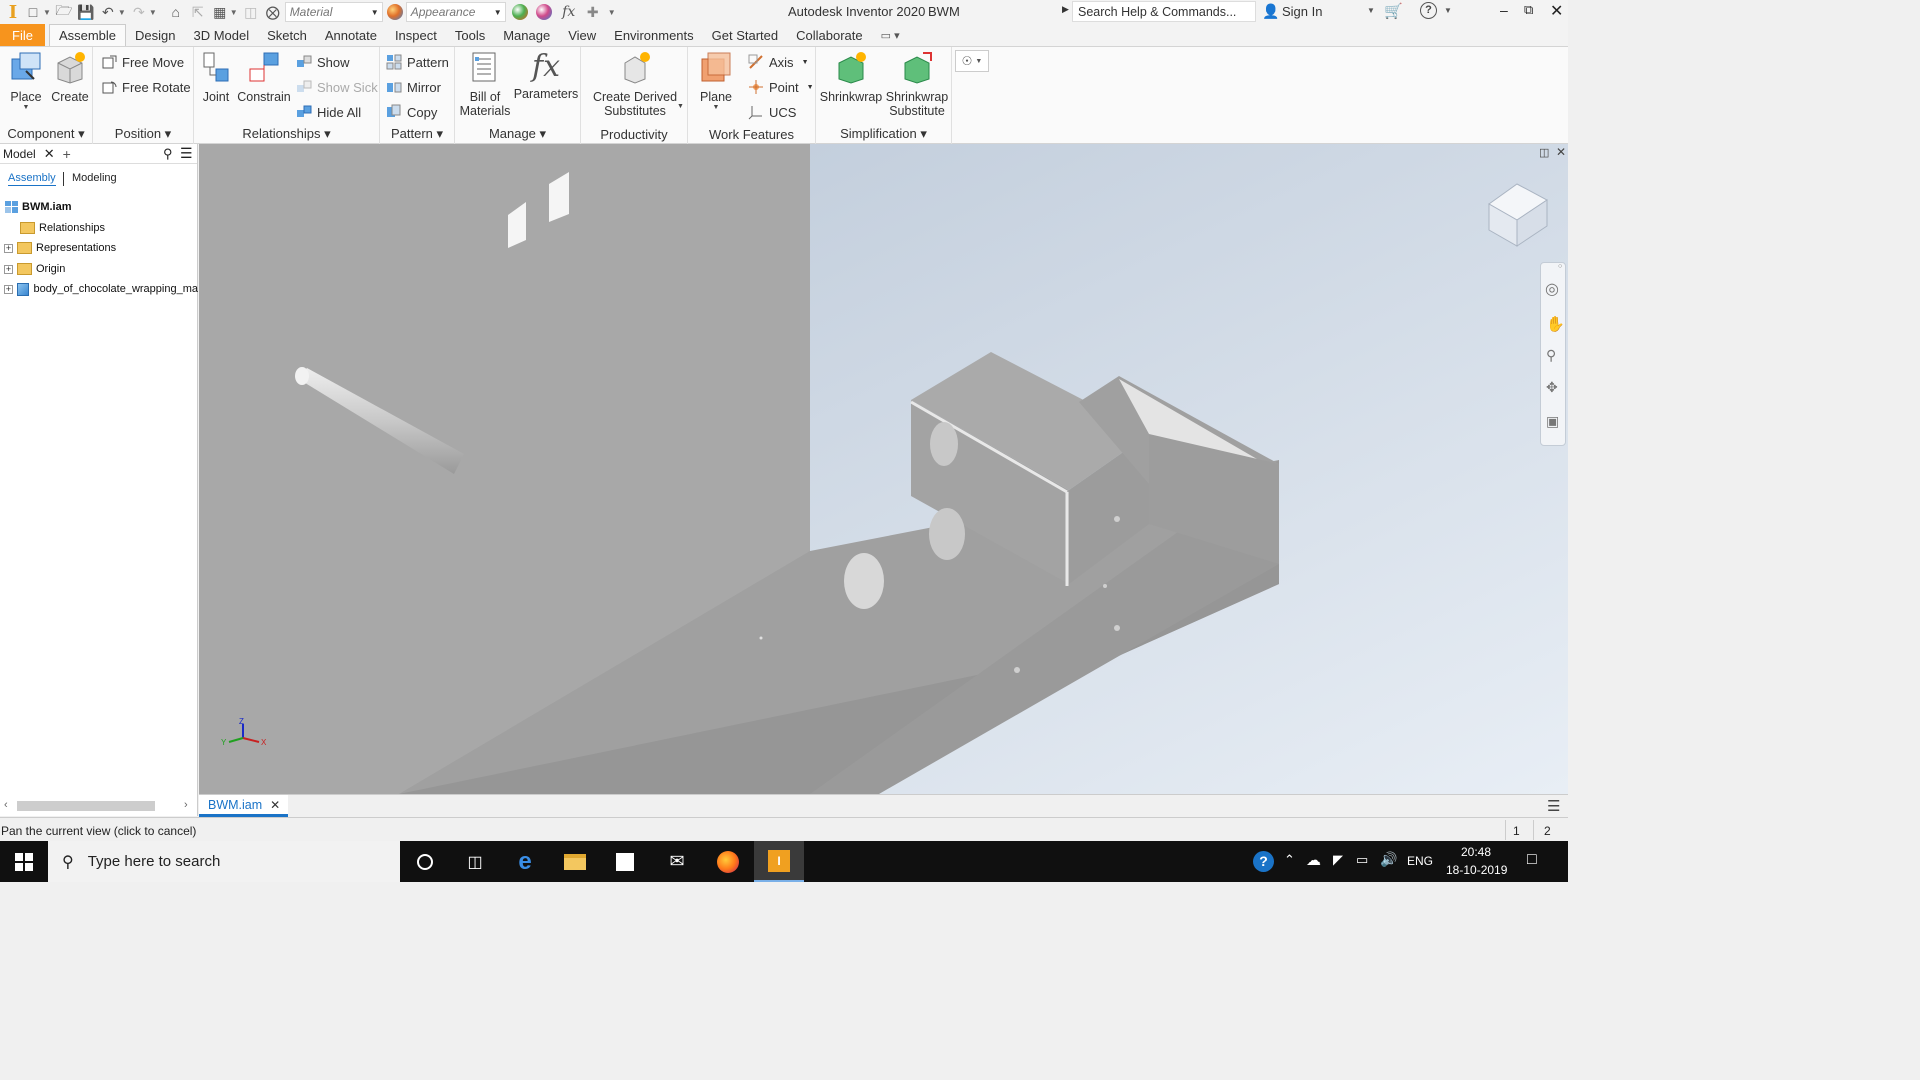 The width and height of the screenshot is (1920, 1080). I want to click on new-dropdown-icon: ▼, so click(47, 12).